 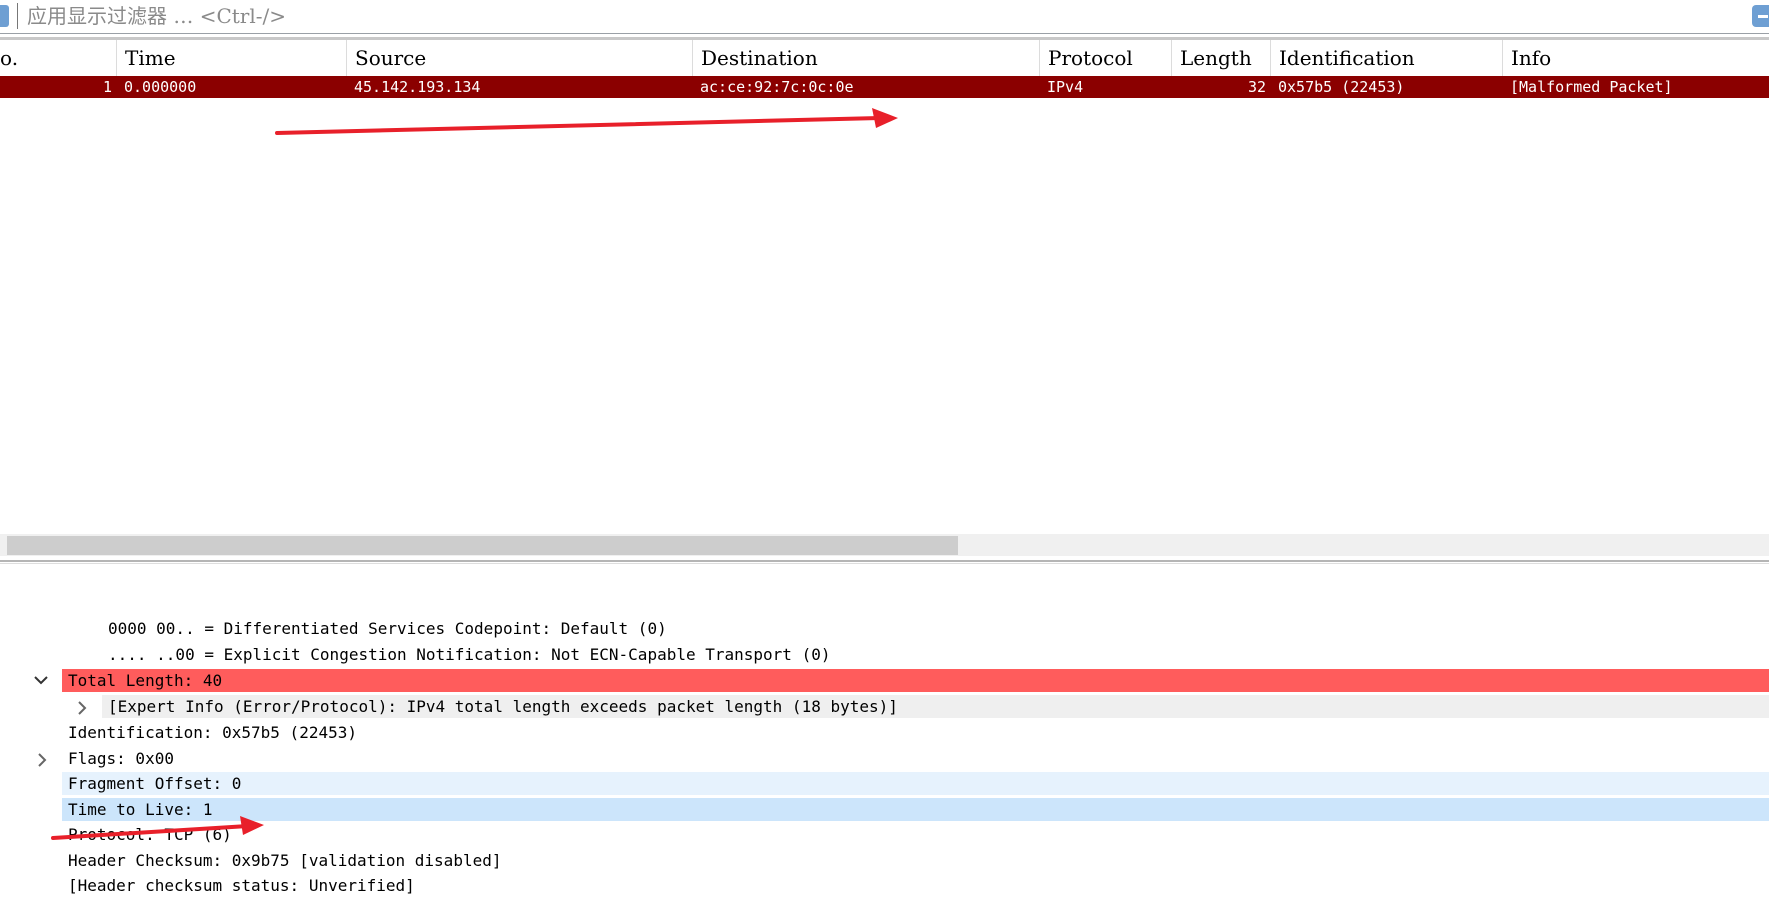 I want to click on chevron-down-icon, so click(x=41, y=680).